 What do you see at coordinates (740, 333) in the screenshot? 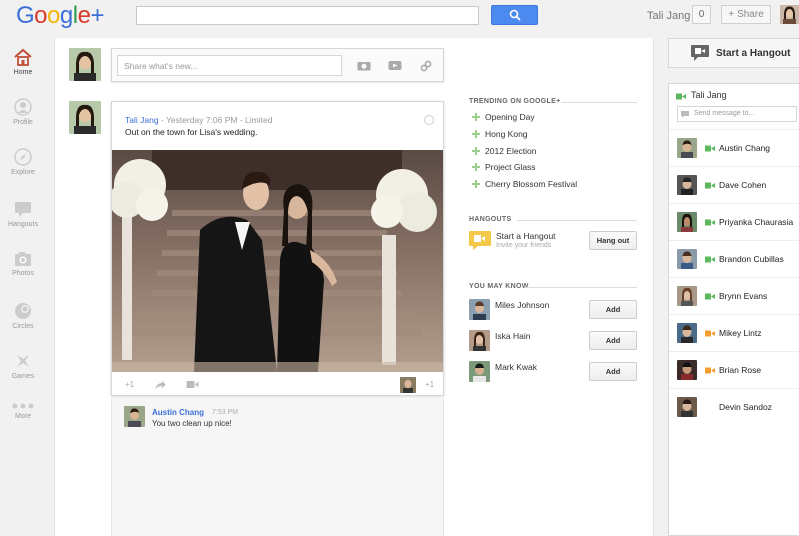
I see `contact-name: Mikey Lintz` at bounding box center [740, 333].